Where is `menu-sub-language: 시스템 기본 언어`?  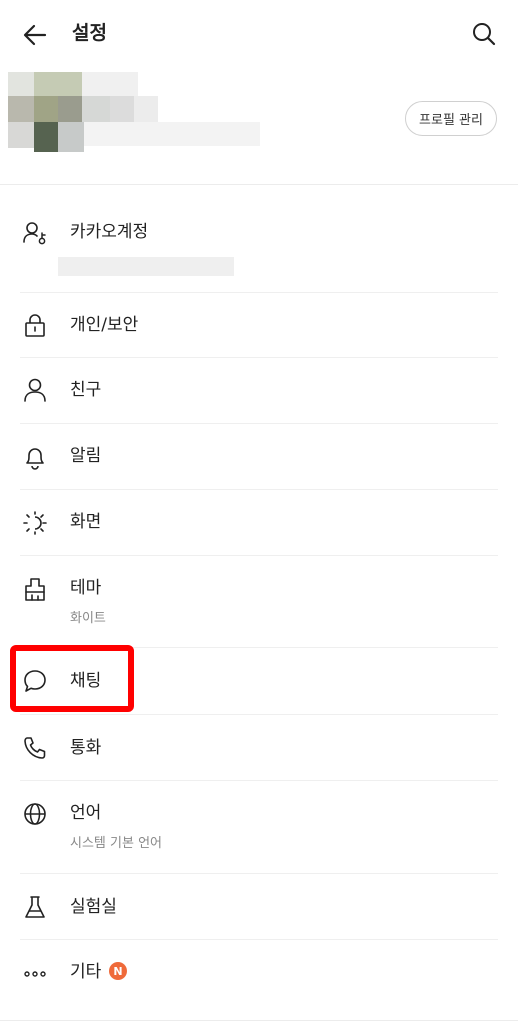 menu-sub-language: 시스템 기본 언어 is located at coordinates (116, 843).